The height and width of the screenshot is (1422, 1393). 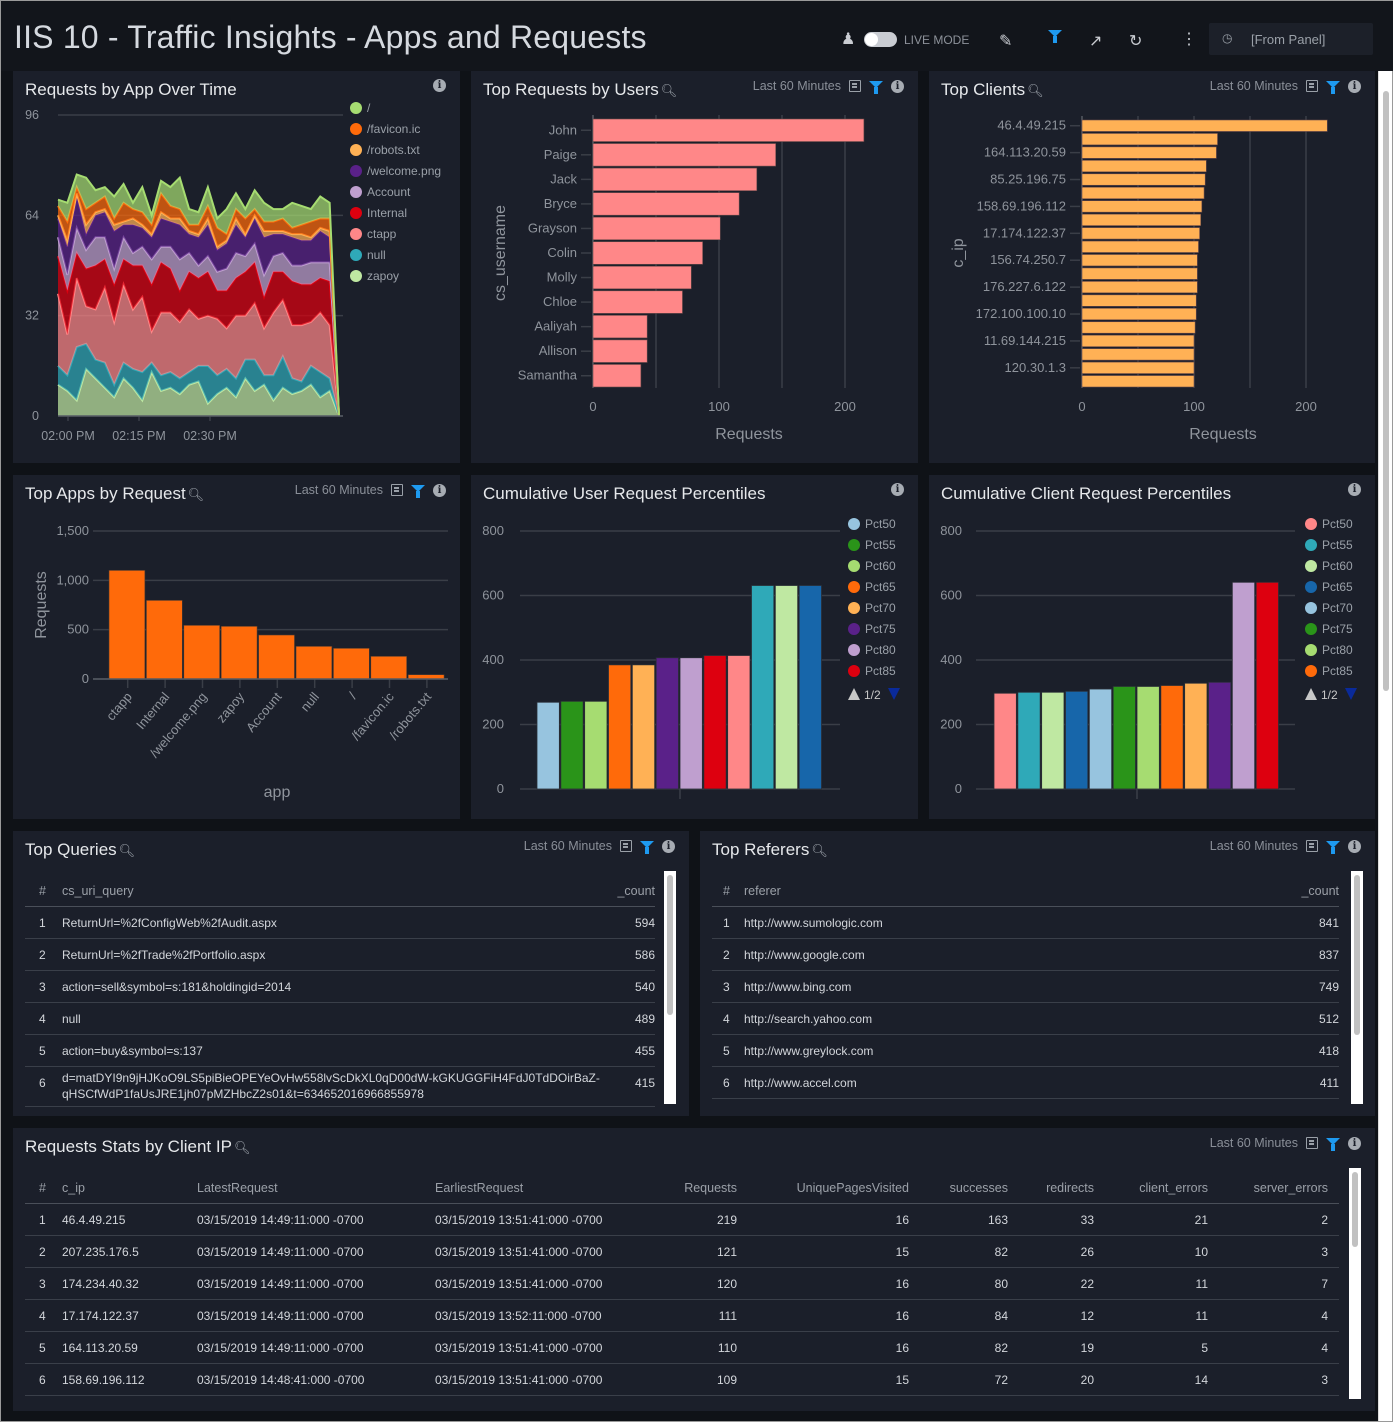 What do you see at coordinates (762, 891) in the screenshot?
I see `column-header-referer: referer` at bounding box center [762, 891].